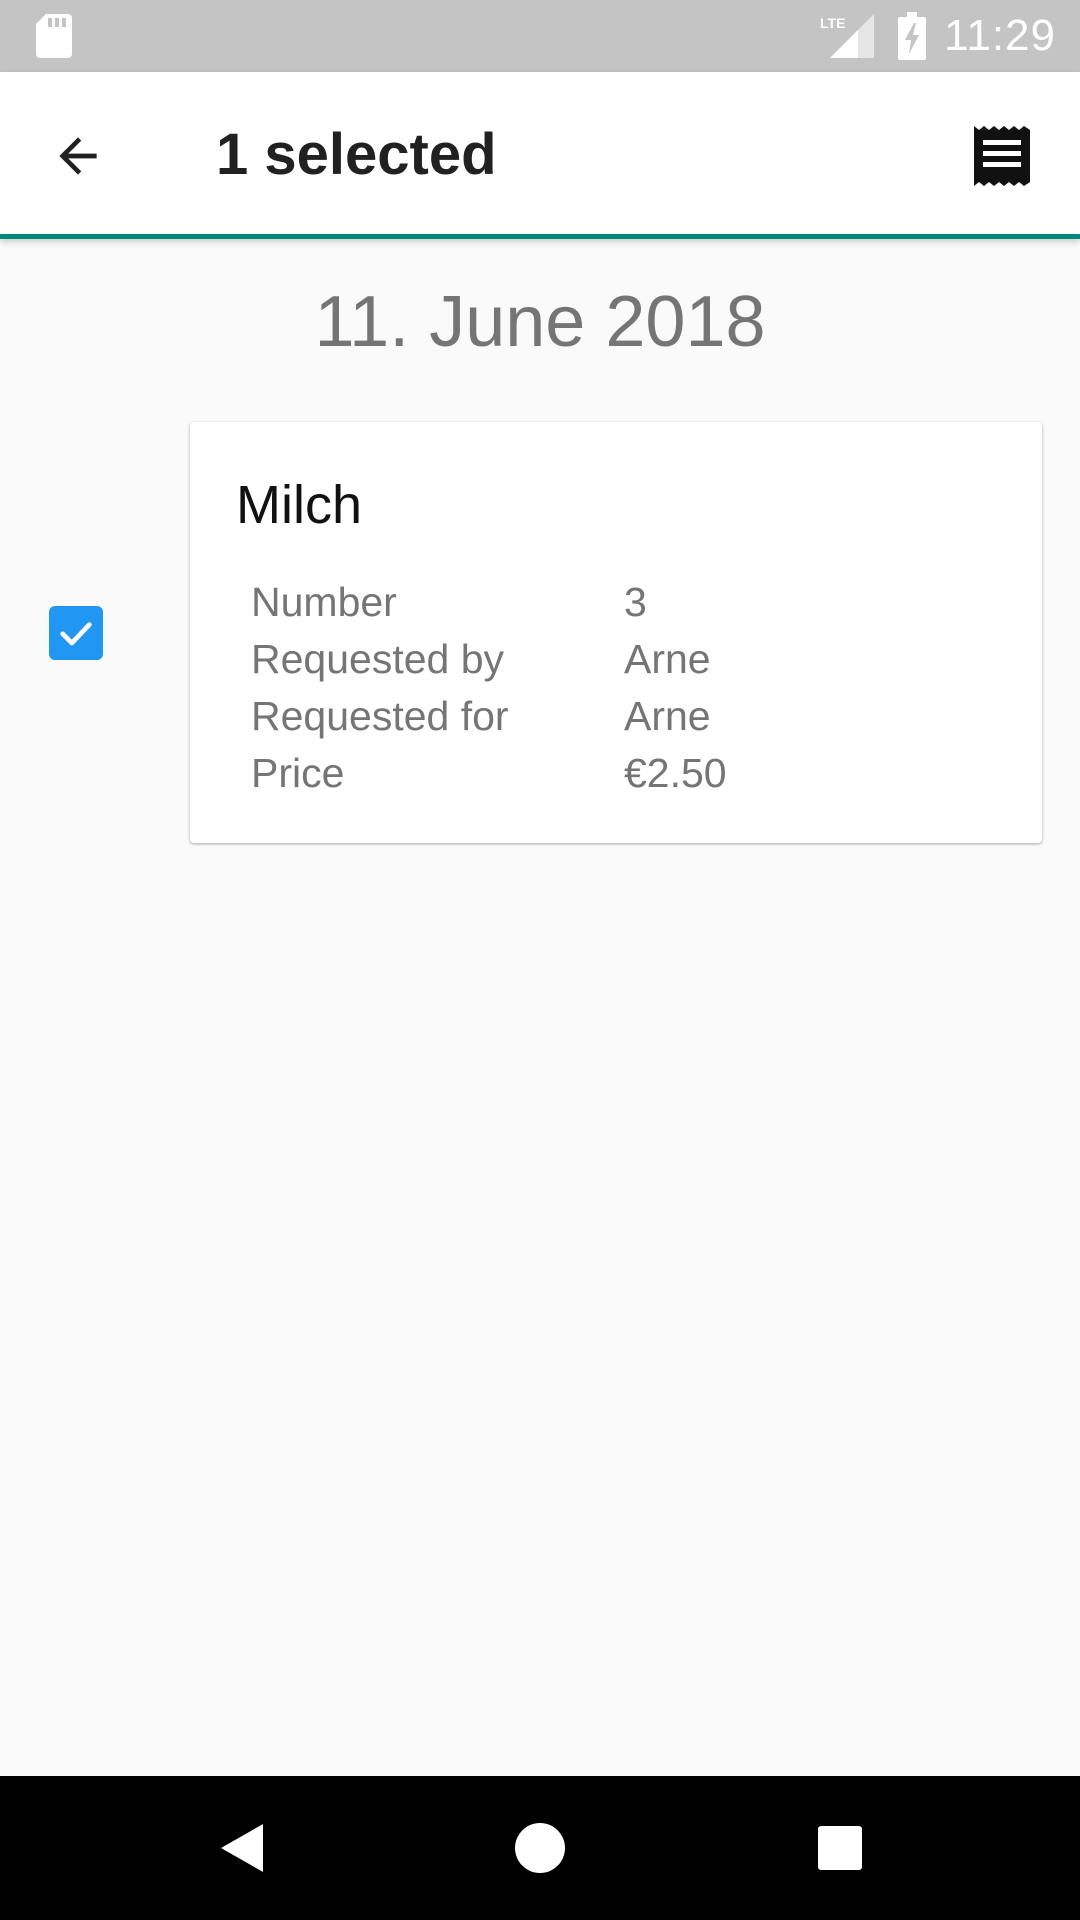 The width and height of the screenshot is (1080, 1920). What do you see at coordinates (324, 602) in the screenshot?
I see `detail-label: Number` at bounding box center [324, 602].